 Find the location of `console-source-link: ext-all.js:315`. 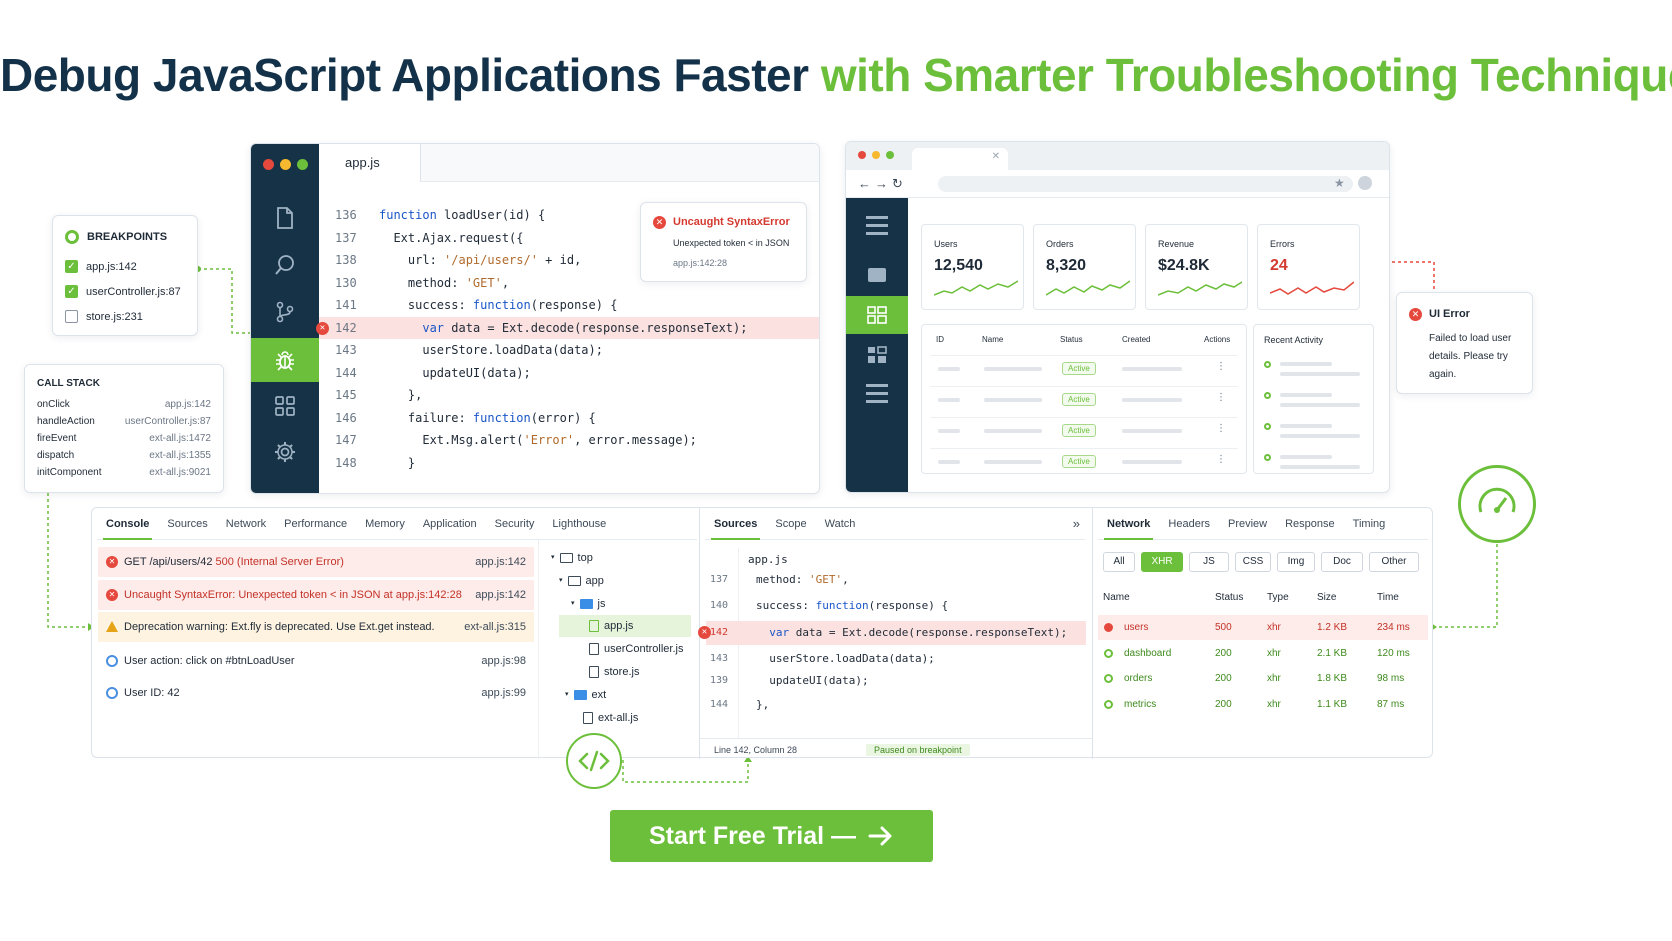

console-source-link: ext-all.js:315 is located at coordinates (495, 627).